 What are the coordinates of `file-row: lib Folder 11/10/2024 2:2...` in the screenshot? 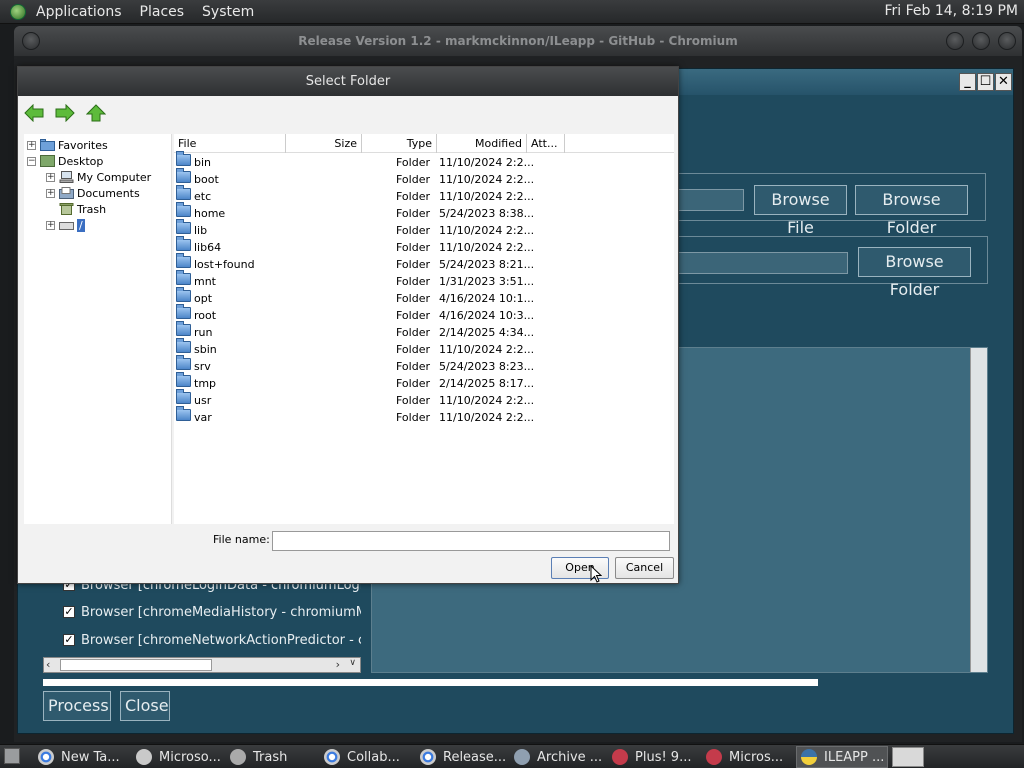 It's located at (424, 229).